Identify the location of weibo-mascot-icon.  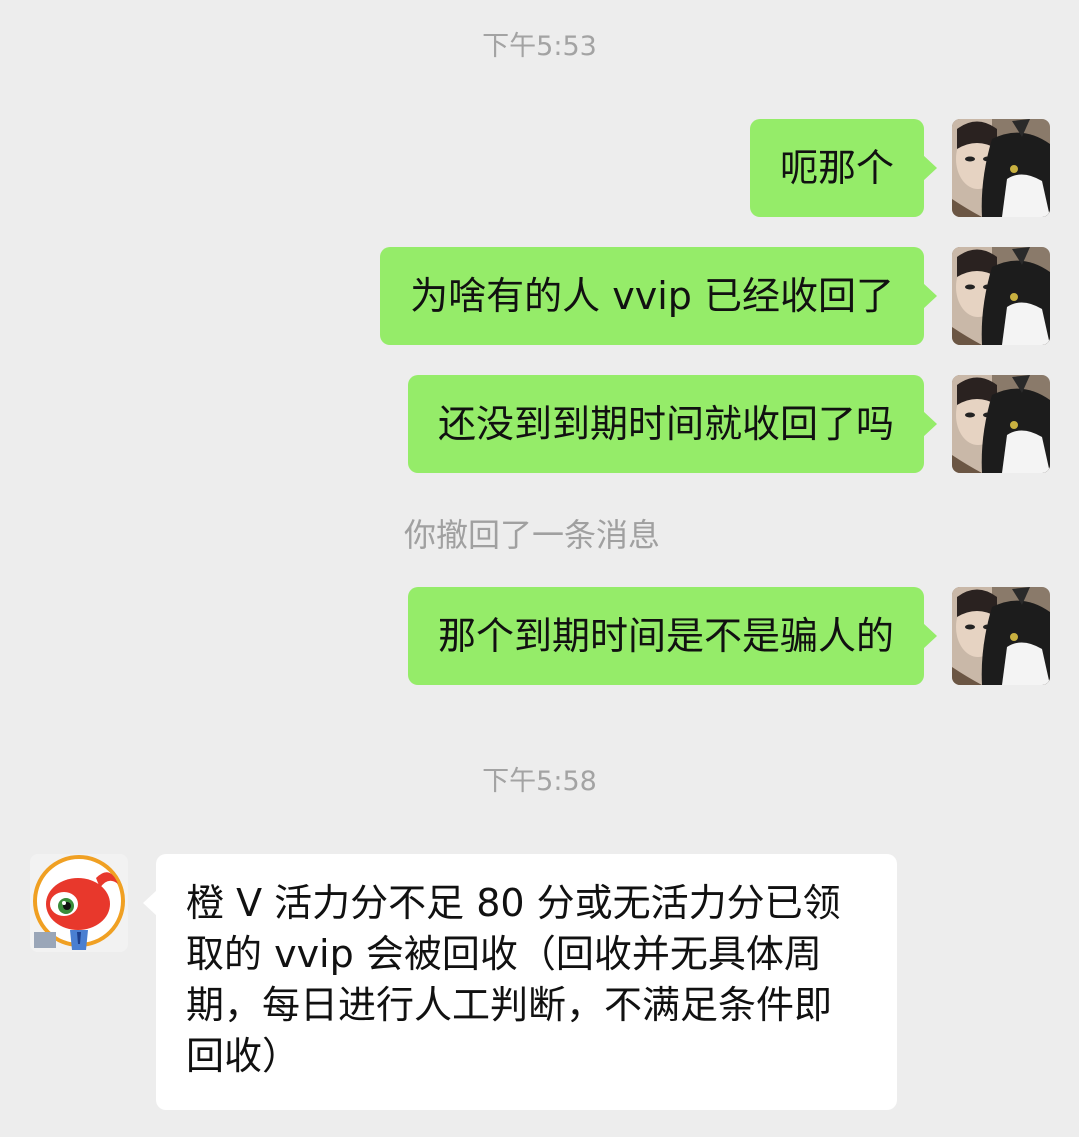
(79, 903).